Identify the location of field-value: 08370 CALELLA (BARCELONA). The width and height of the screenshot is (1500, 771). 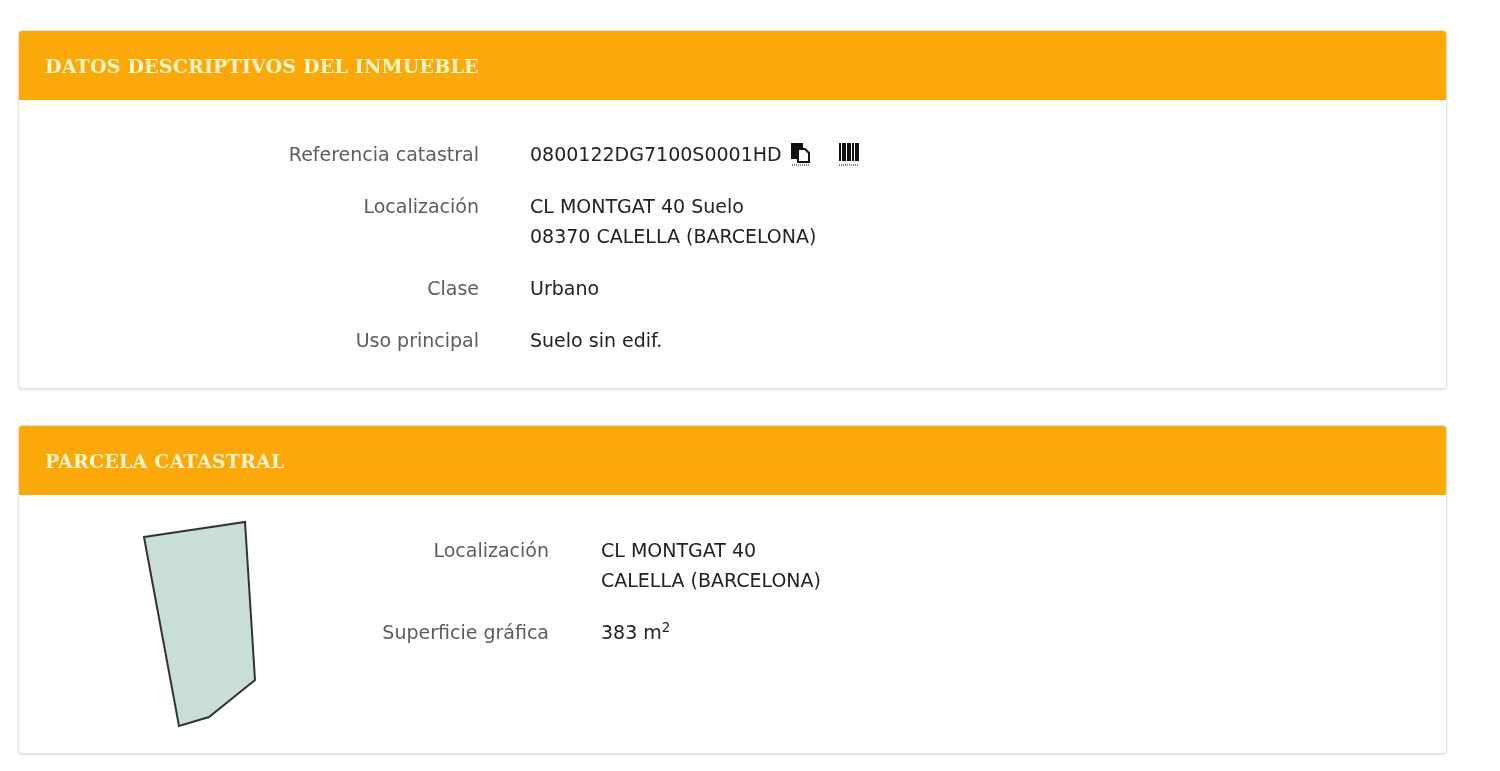
(673, 236).